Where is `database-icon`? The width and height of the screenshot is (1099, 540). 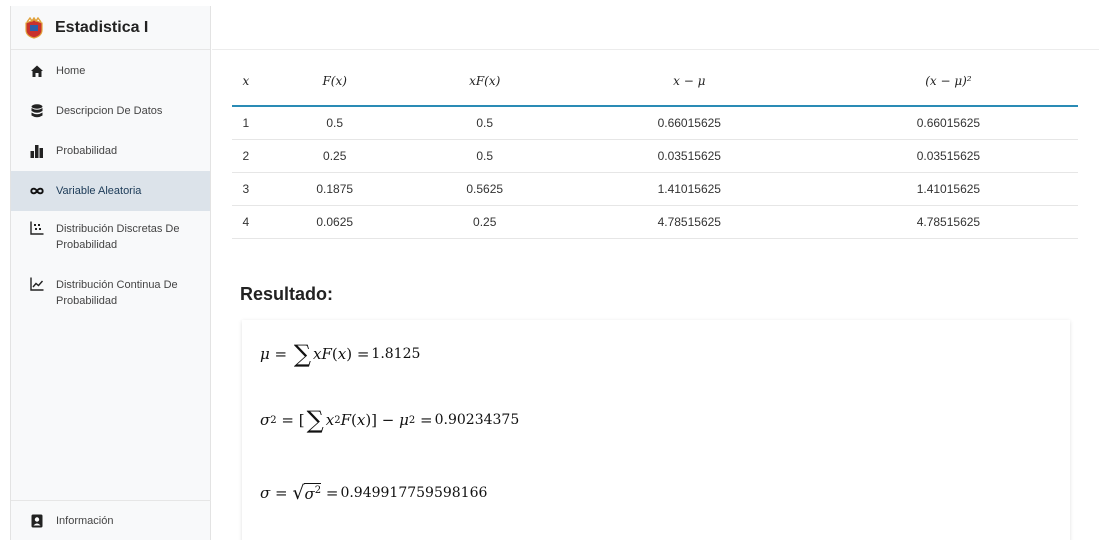
database-icon is located at coordinates (37, 111).